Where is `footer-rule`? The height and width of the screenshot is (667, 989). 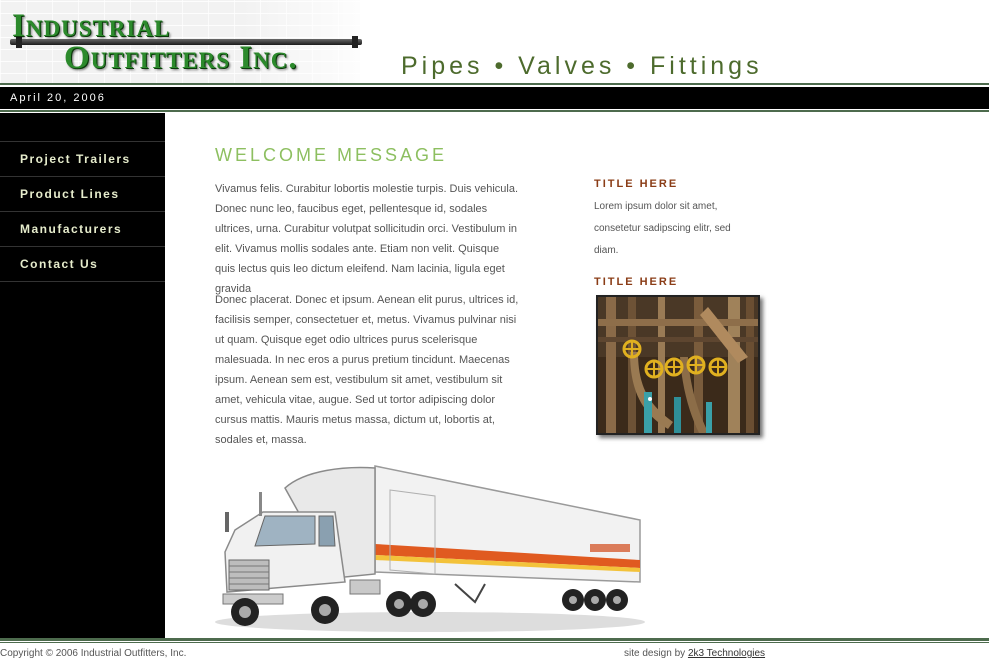 footer-rule is located at coordinates (494, 639).